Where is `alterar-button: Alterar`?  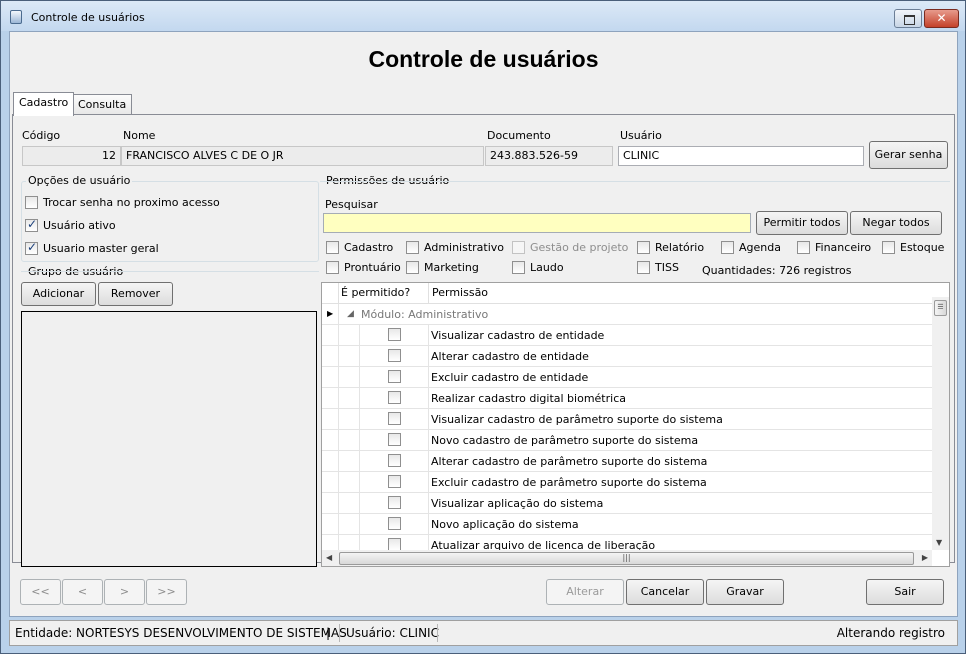 alterar-button: Alterar is located at coordinates (585, 592).